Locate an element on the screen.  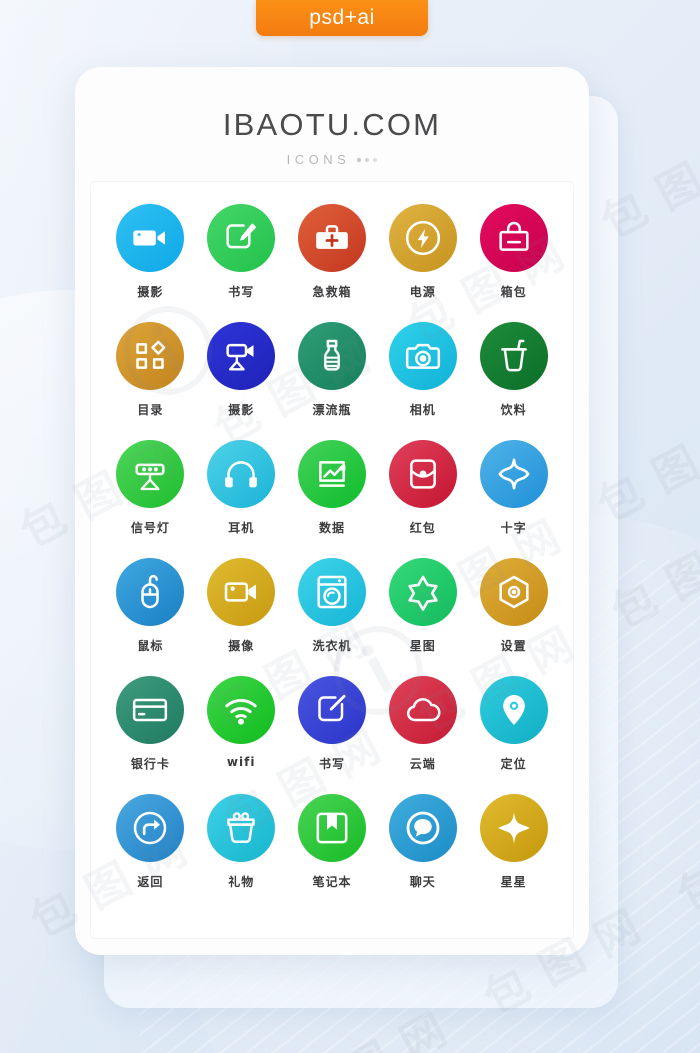
chat-bubble-icon is located at coordinates (422, 828).